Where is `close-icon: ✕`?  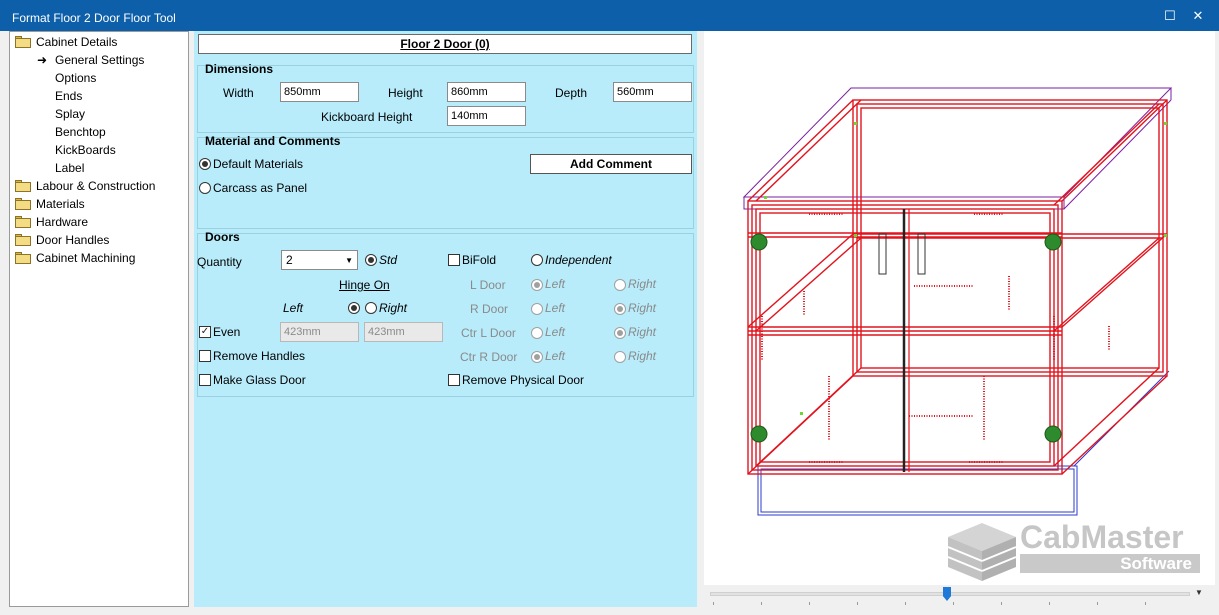
close-icon: ✕ is located at coordinates (1198, 16).